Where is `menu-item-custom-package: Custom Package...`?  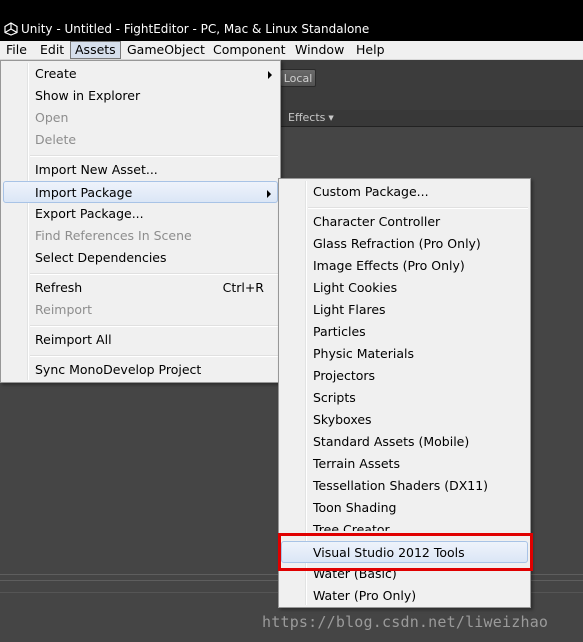 menu-item-custom-package: Custom Package... is located at coordinates (404, 192).